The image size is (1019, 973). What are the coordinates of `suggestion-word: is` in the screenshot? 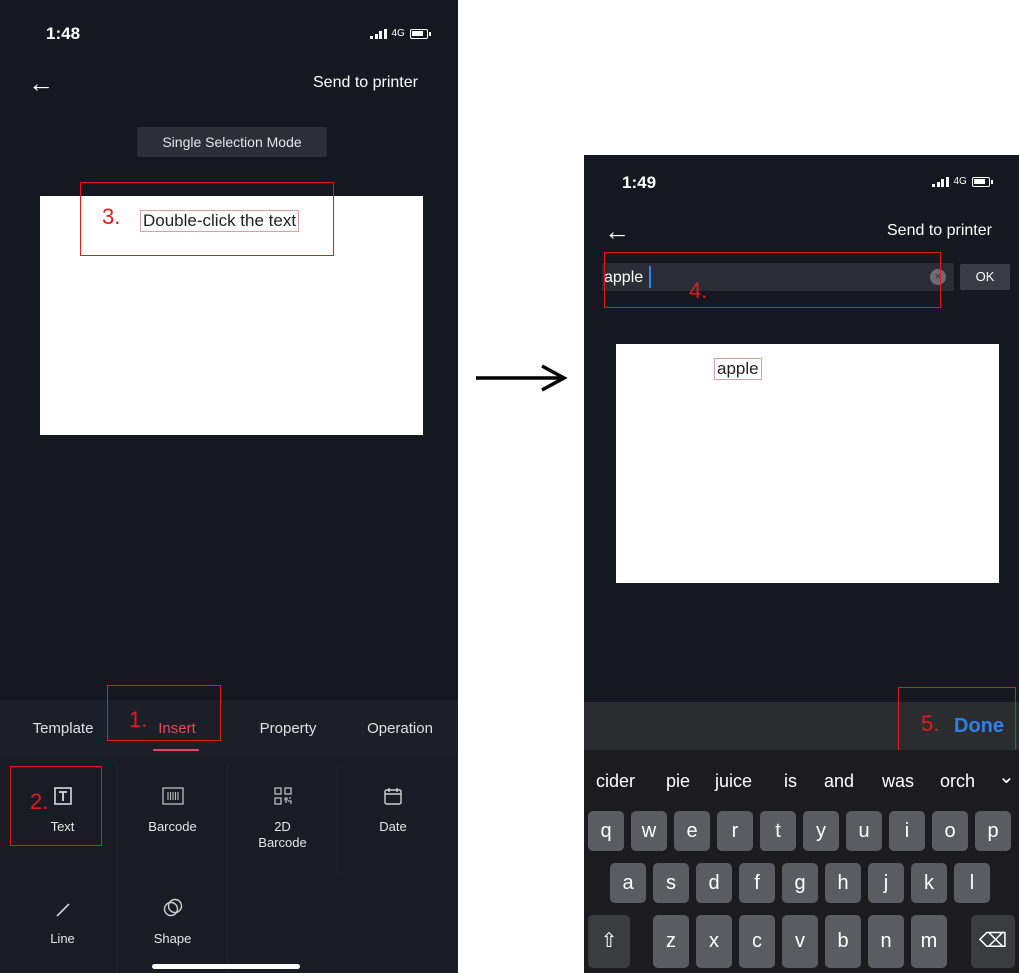 It's located at (790, 781).